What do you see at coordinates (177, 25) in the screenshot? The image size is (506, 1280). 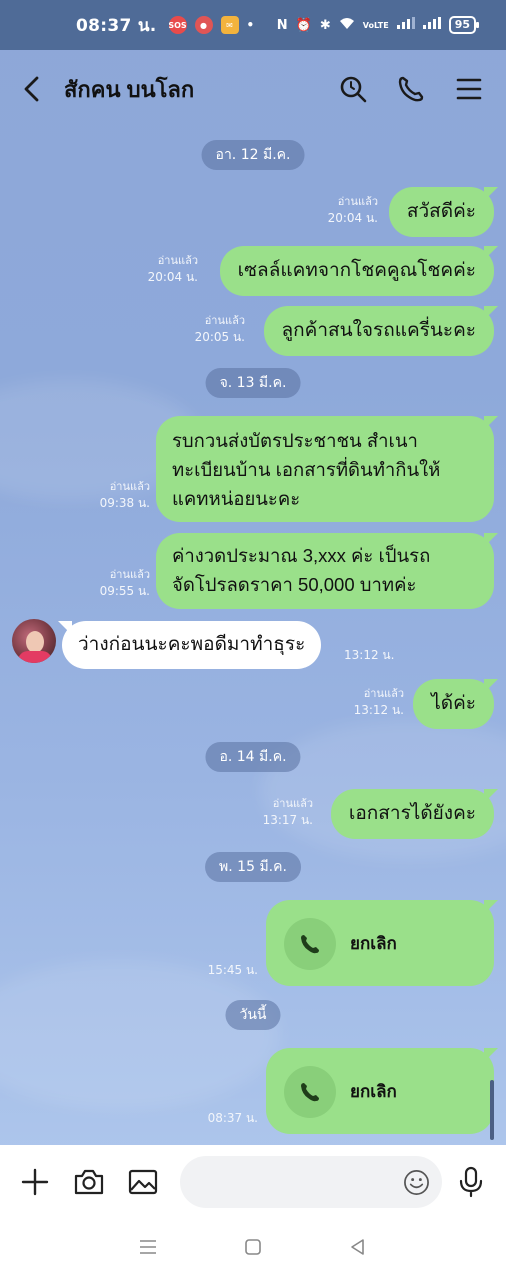 I see `sos-icon: SOS` at bounding box center [177, 25].